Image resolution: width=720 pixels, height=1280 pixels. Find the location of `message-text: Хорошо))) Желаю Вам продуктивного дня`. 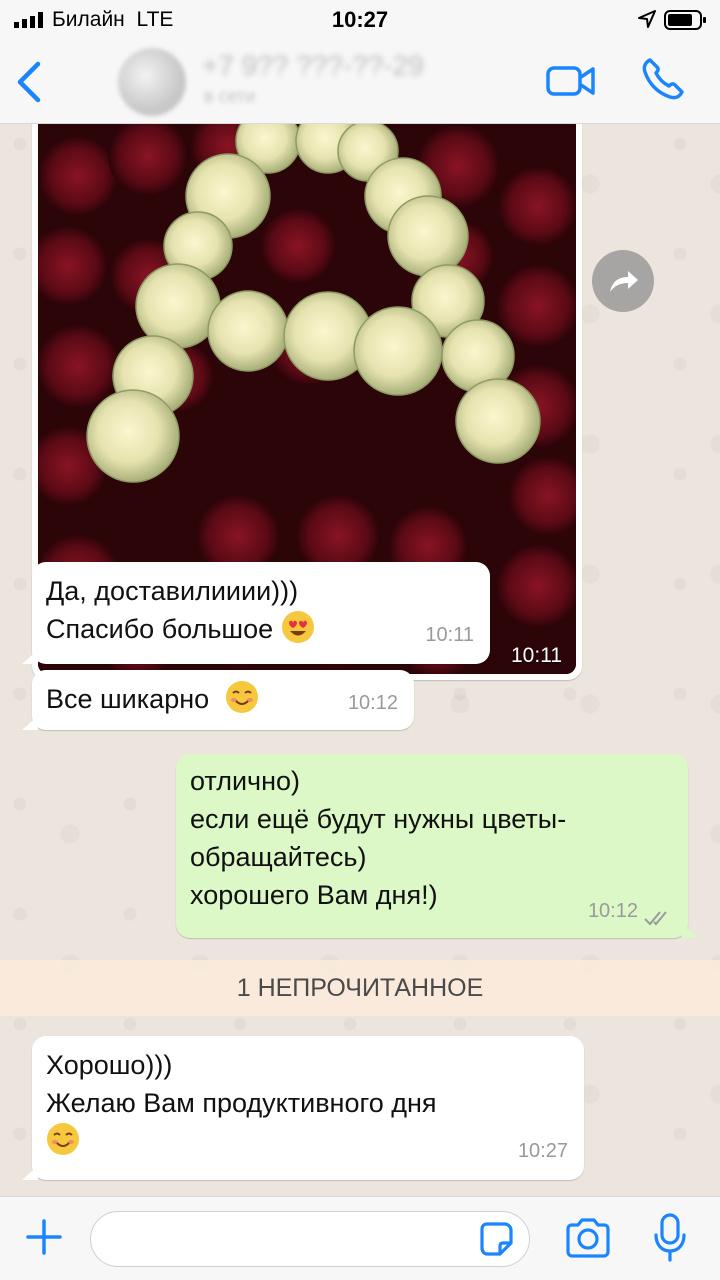

message-text: Хорошо))) Желаю Вам продуктивного дня is located at coordinates (241, 1103).